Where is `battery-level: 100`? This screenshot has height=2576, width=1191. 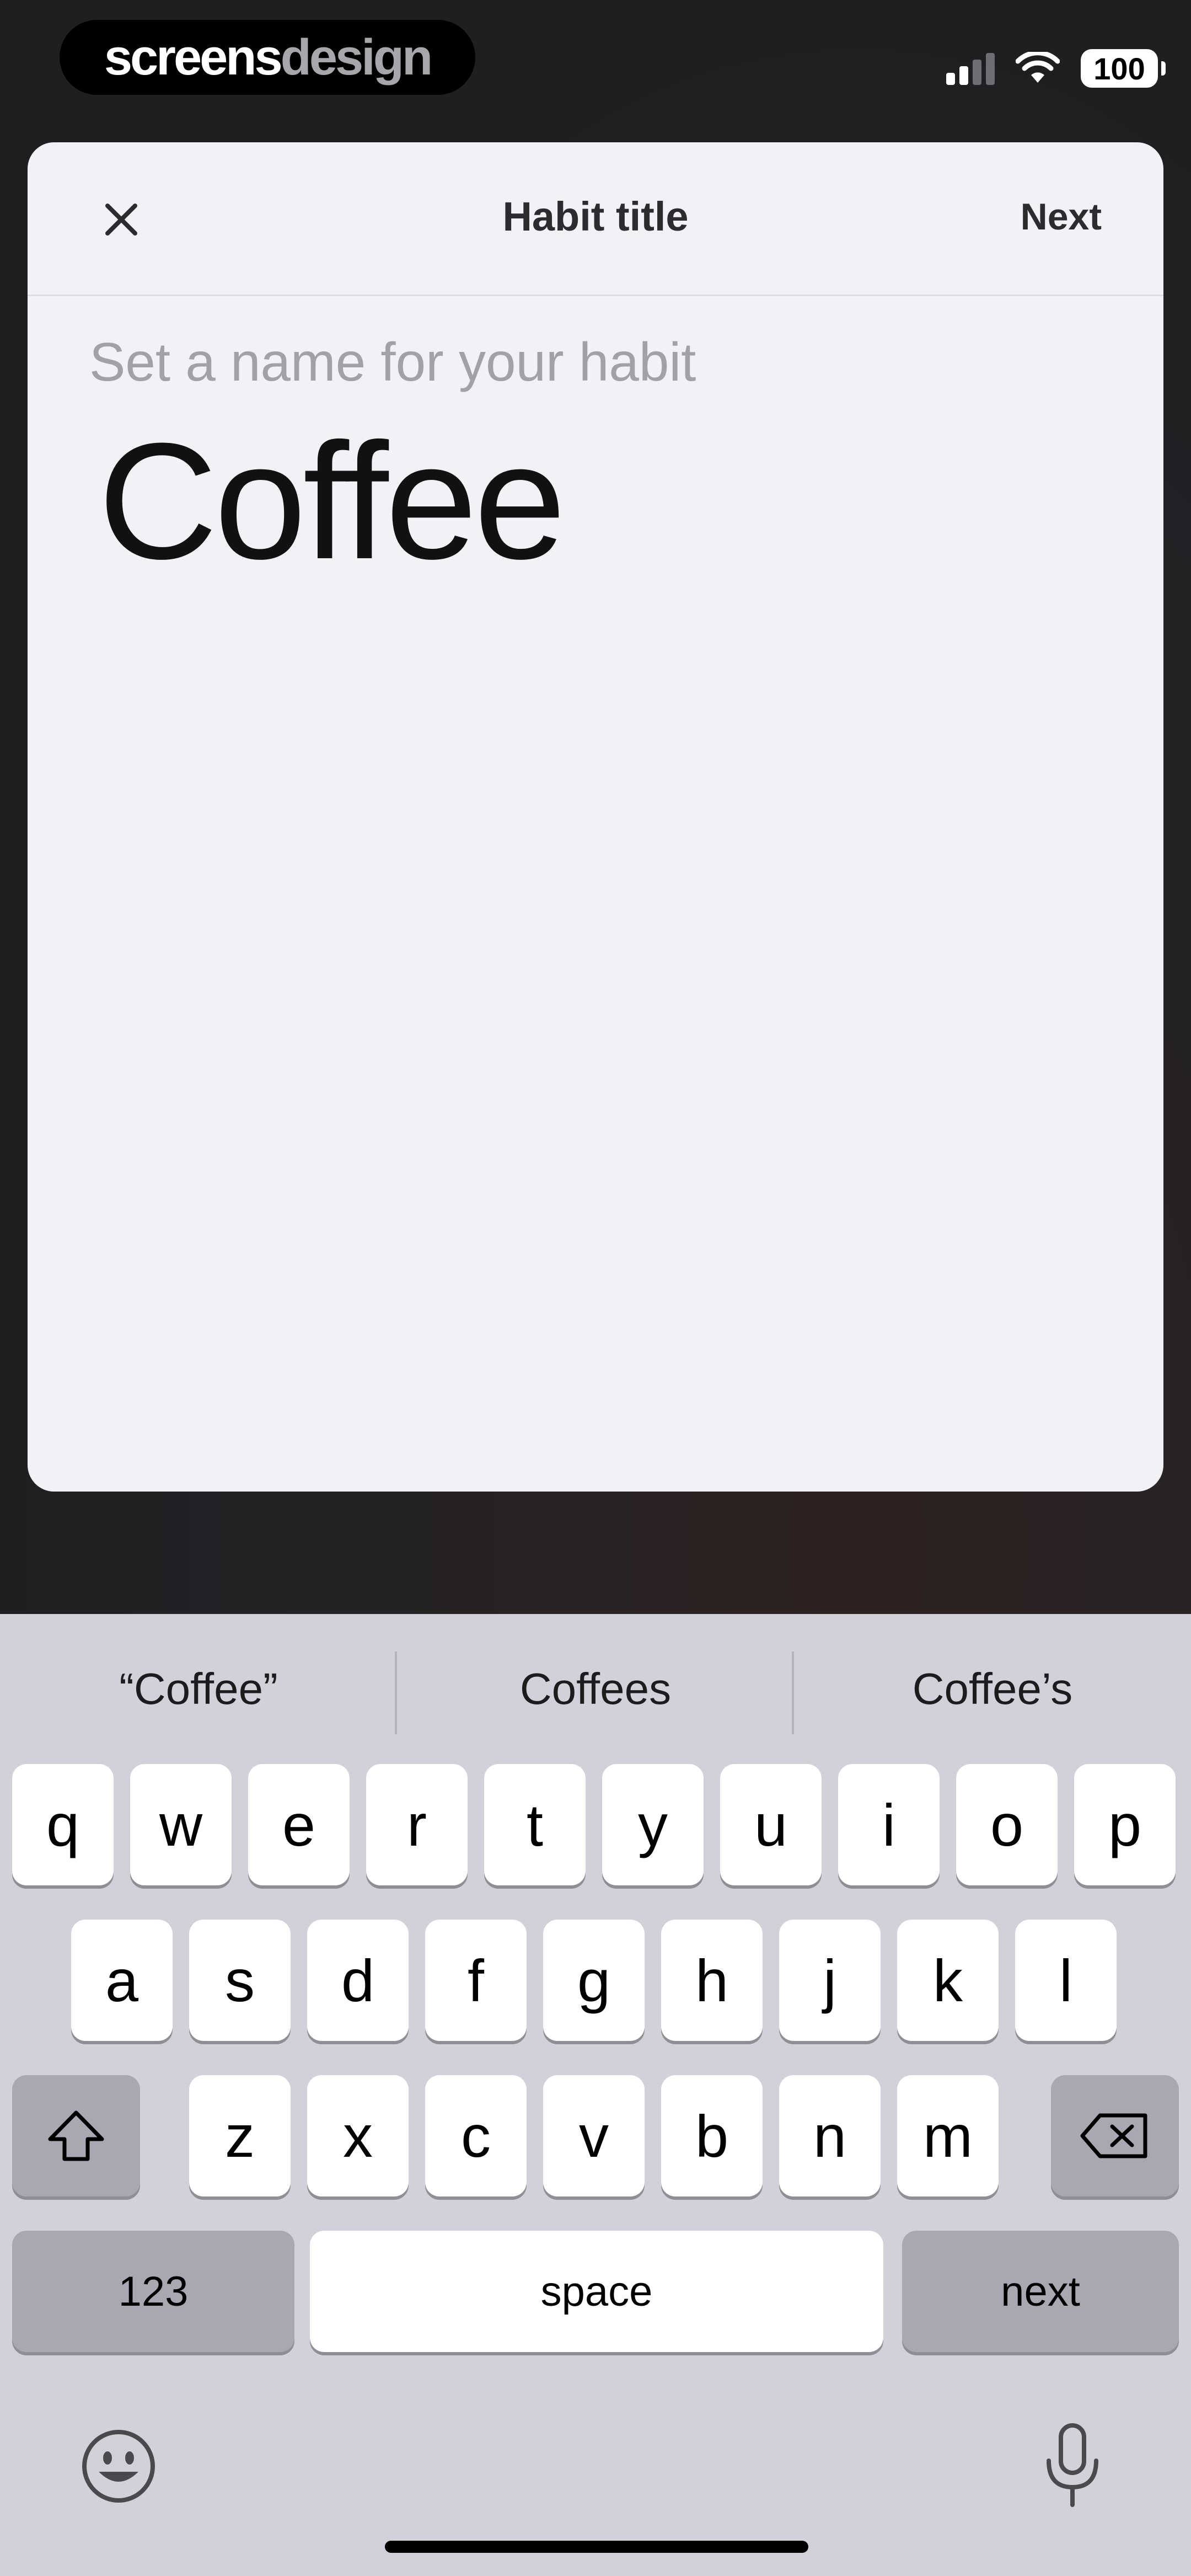 battery-level: 100 is located at coordinates (1119, 68).